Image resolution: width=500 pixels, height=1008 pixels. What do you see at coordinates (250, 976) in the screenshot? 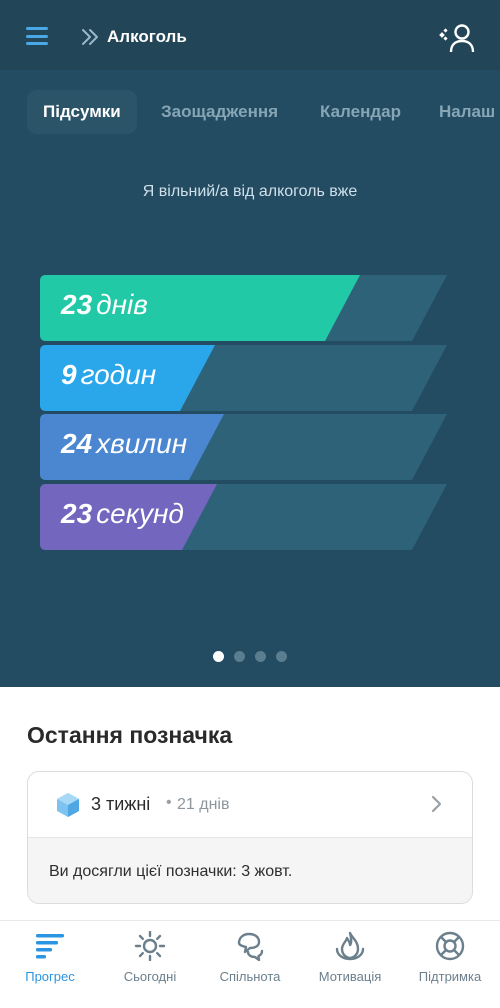
I see `nav-community-label: Спільнота` at bounding box center [250, 976].